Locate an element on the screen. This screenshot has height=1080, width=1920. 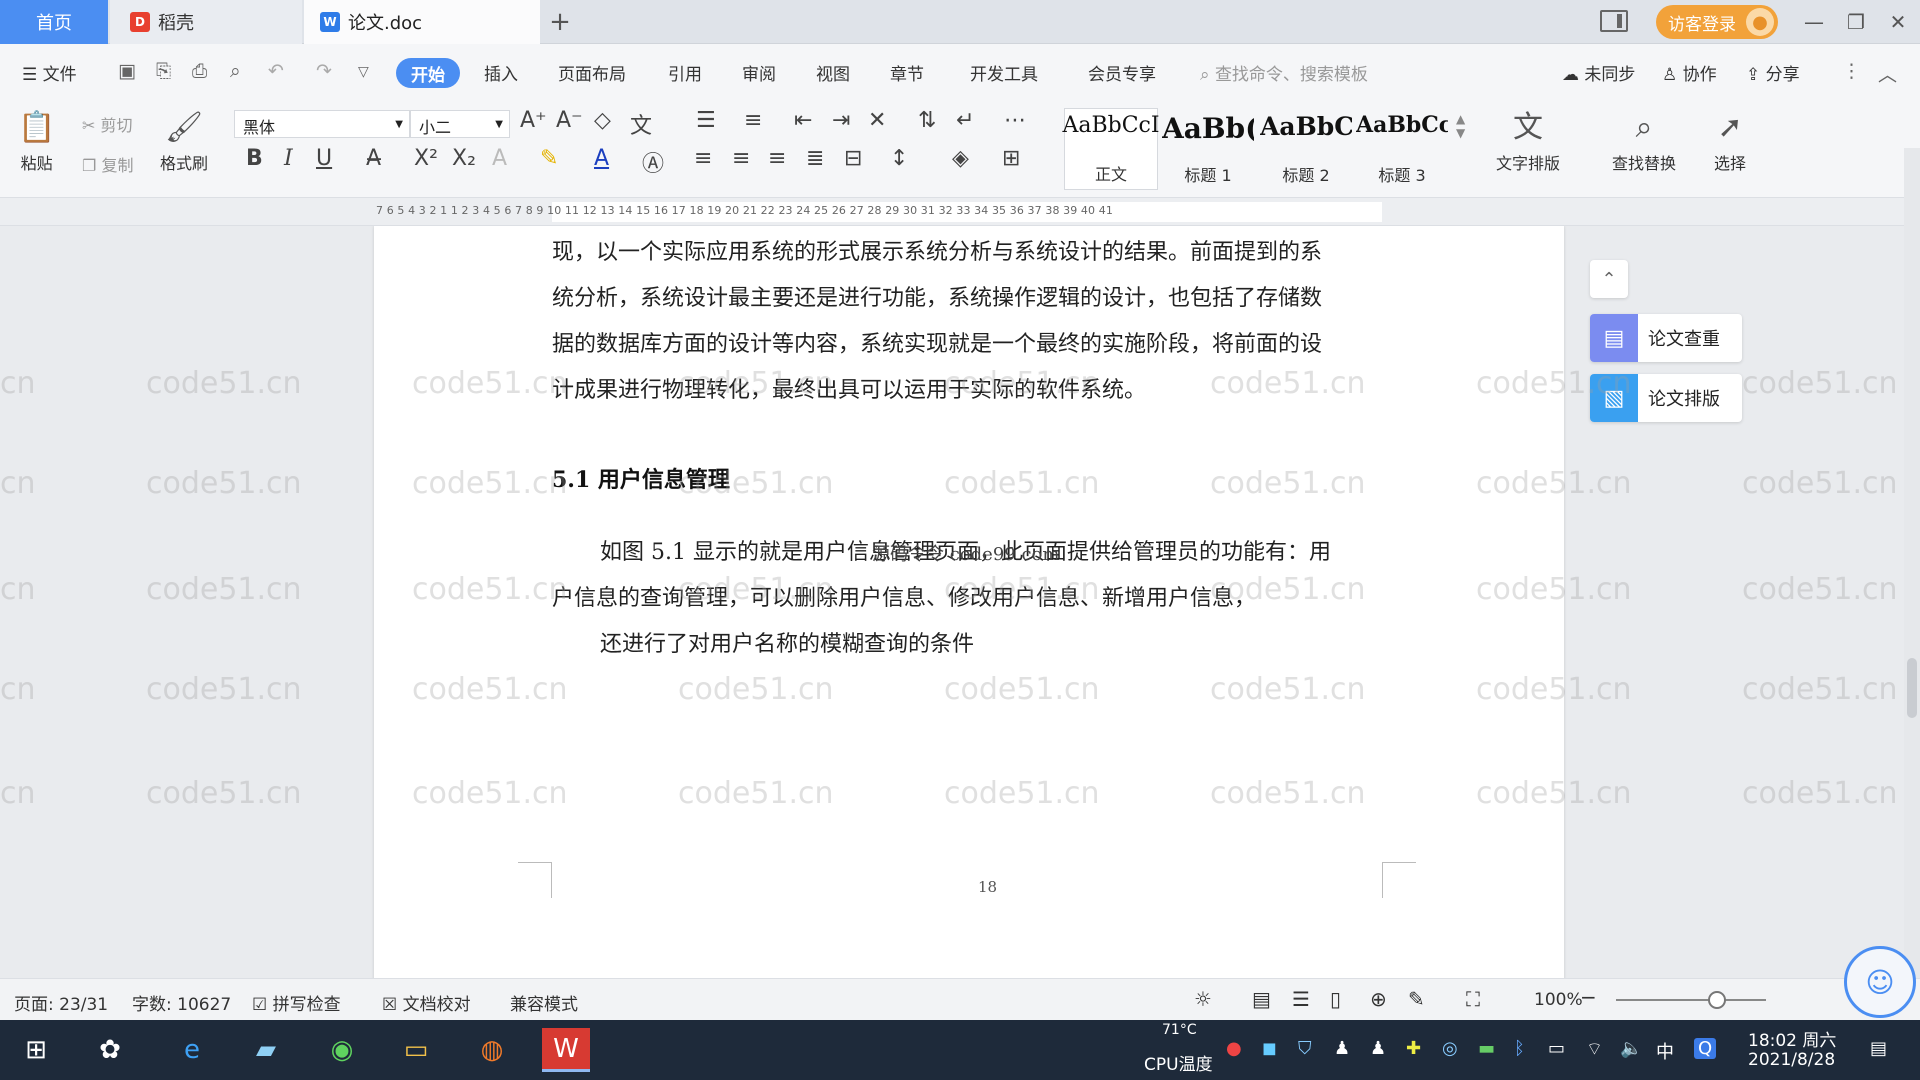
zoom-slider is located at coordinates (1691, 1000).